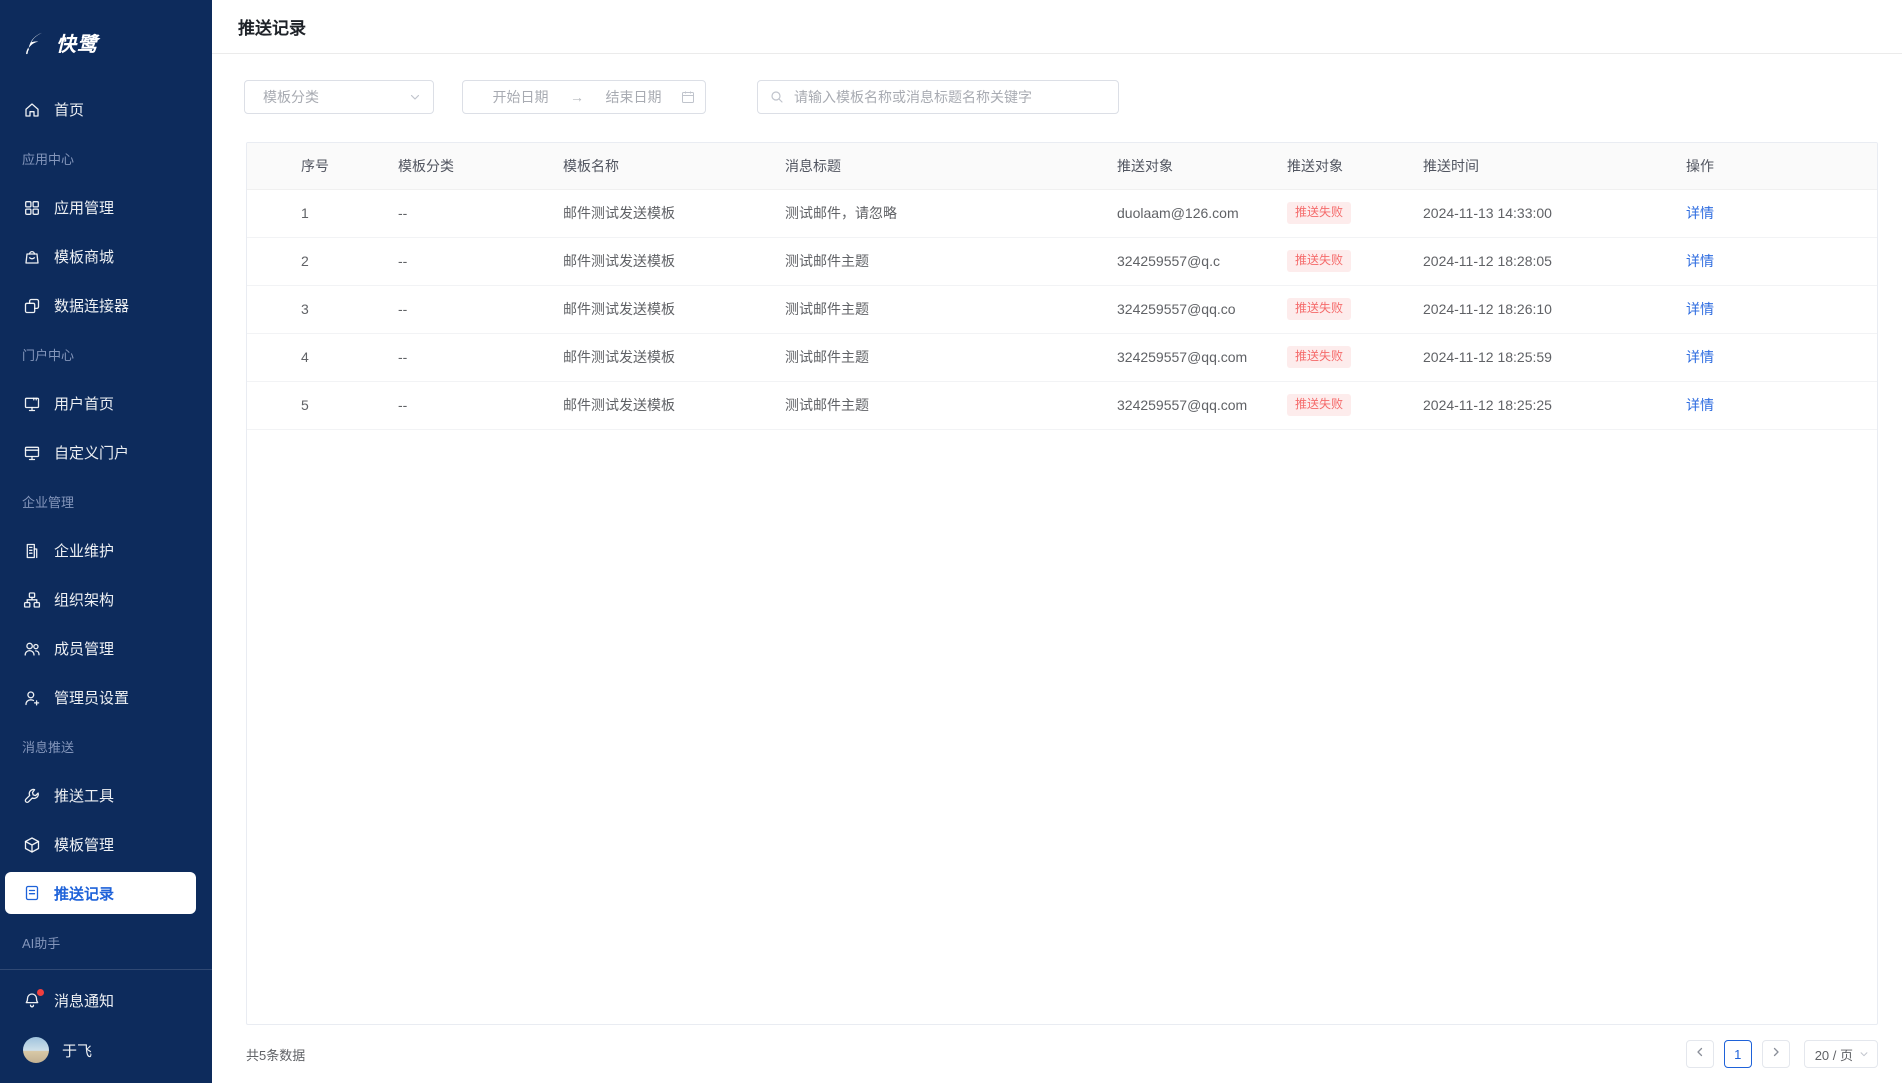 The height and width of the screenshot is (1083, 1902). Describe the element at coordinates (272, 28) in the screenshot. I see `page-title: 推送记录` at that location.